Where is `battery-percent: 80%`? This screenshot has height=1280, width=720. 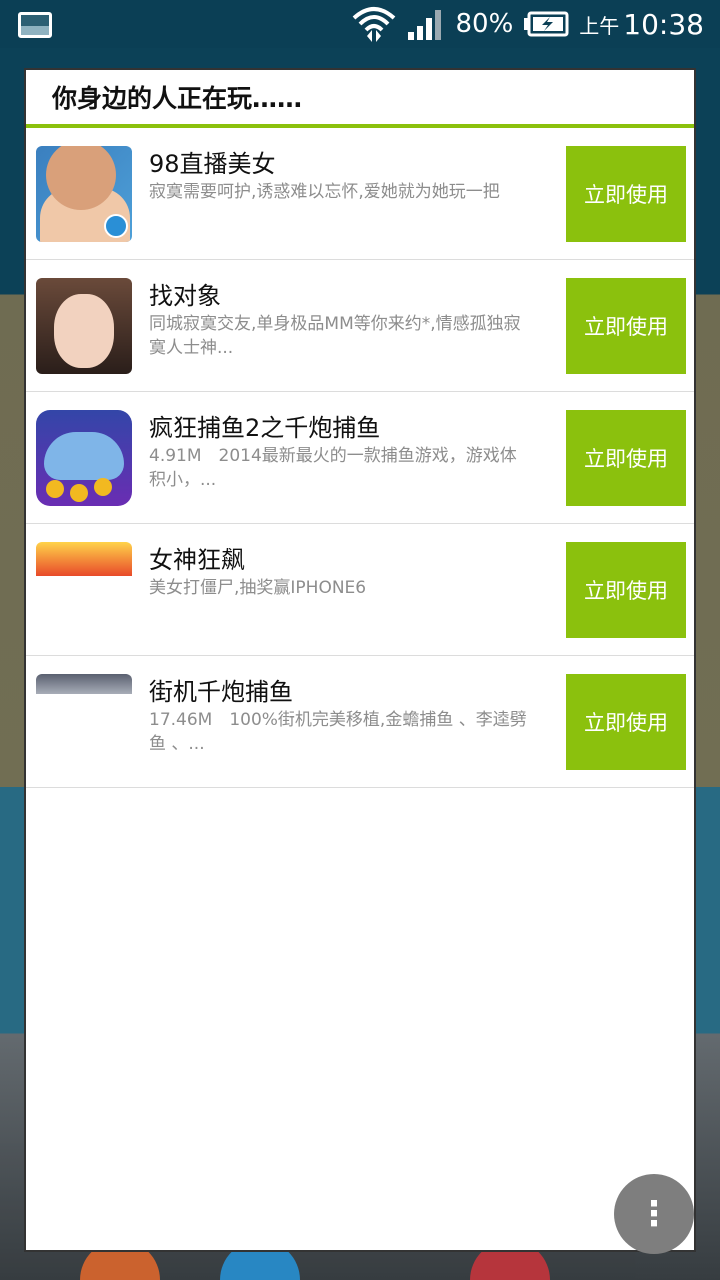
battery-percent: 80% is located at coordinates (484, 24).